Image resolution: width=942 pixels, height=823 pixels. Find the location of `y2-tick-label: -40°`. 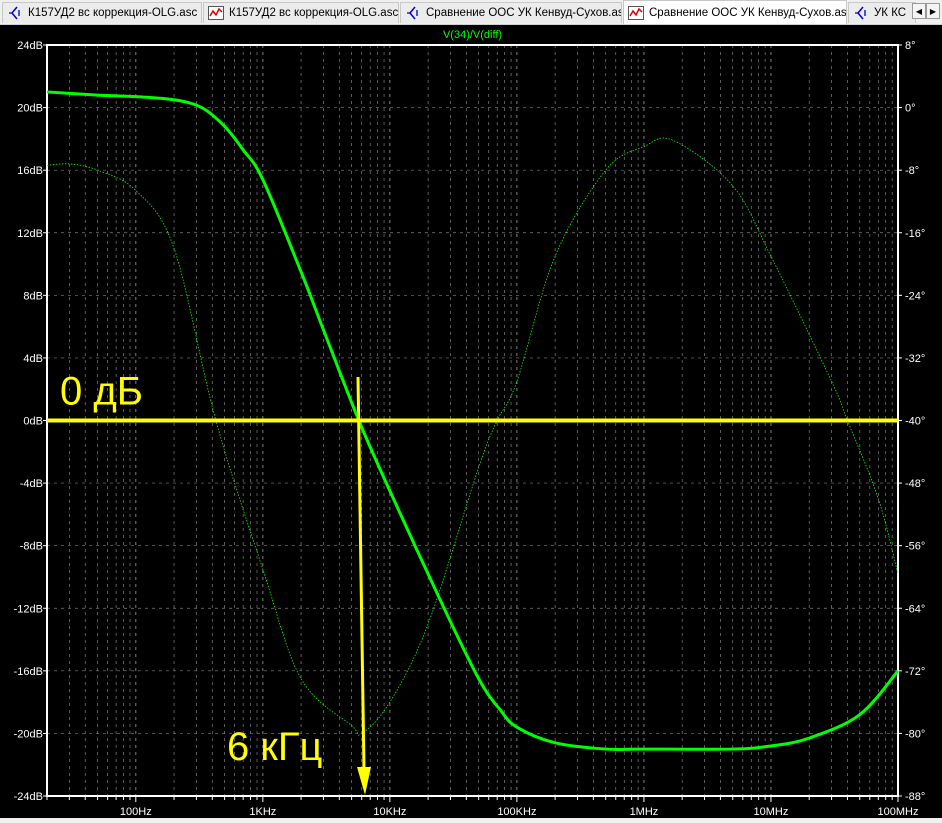

y2-tick-label: -40° is located at coordinates (915, 422).